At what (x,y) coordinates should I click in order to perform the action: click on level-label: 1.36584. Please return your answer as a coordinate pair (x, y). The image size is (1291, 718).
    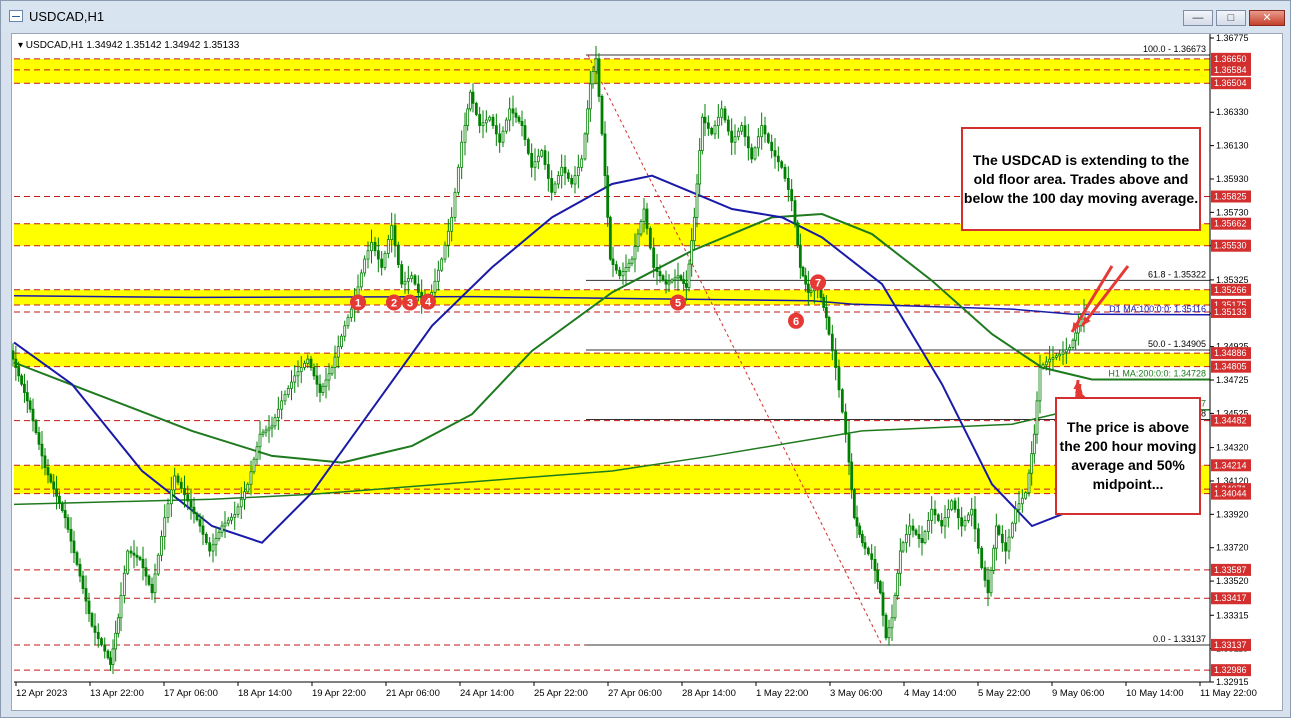
    Looking at the image, I should click on (1230, 70).